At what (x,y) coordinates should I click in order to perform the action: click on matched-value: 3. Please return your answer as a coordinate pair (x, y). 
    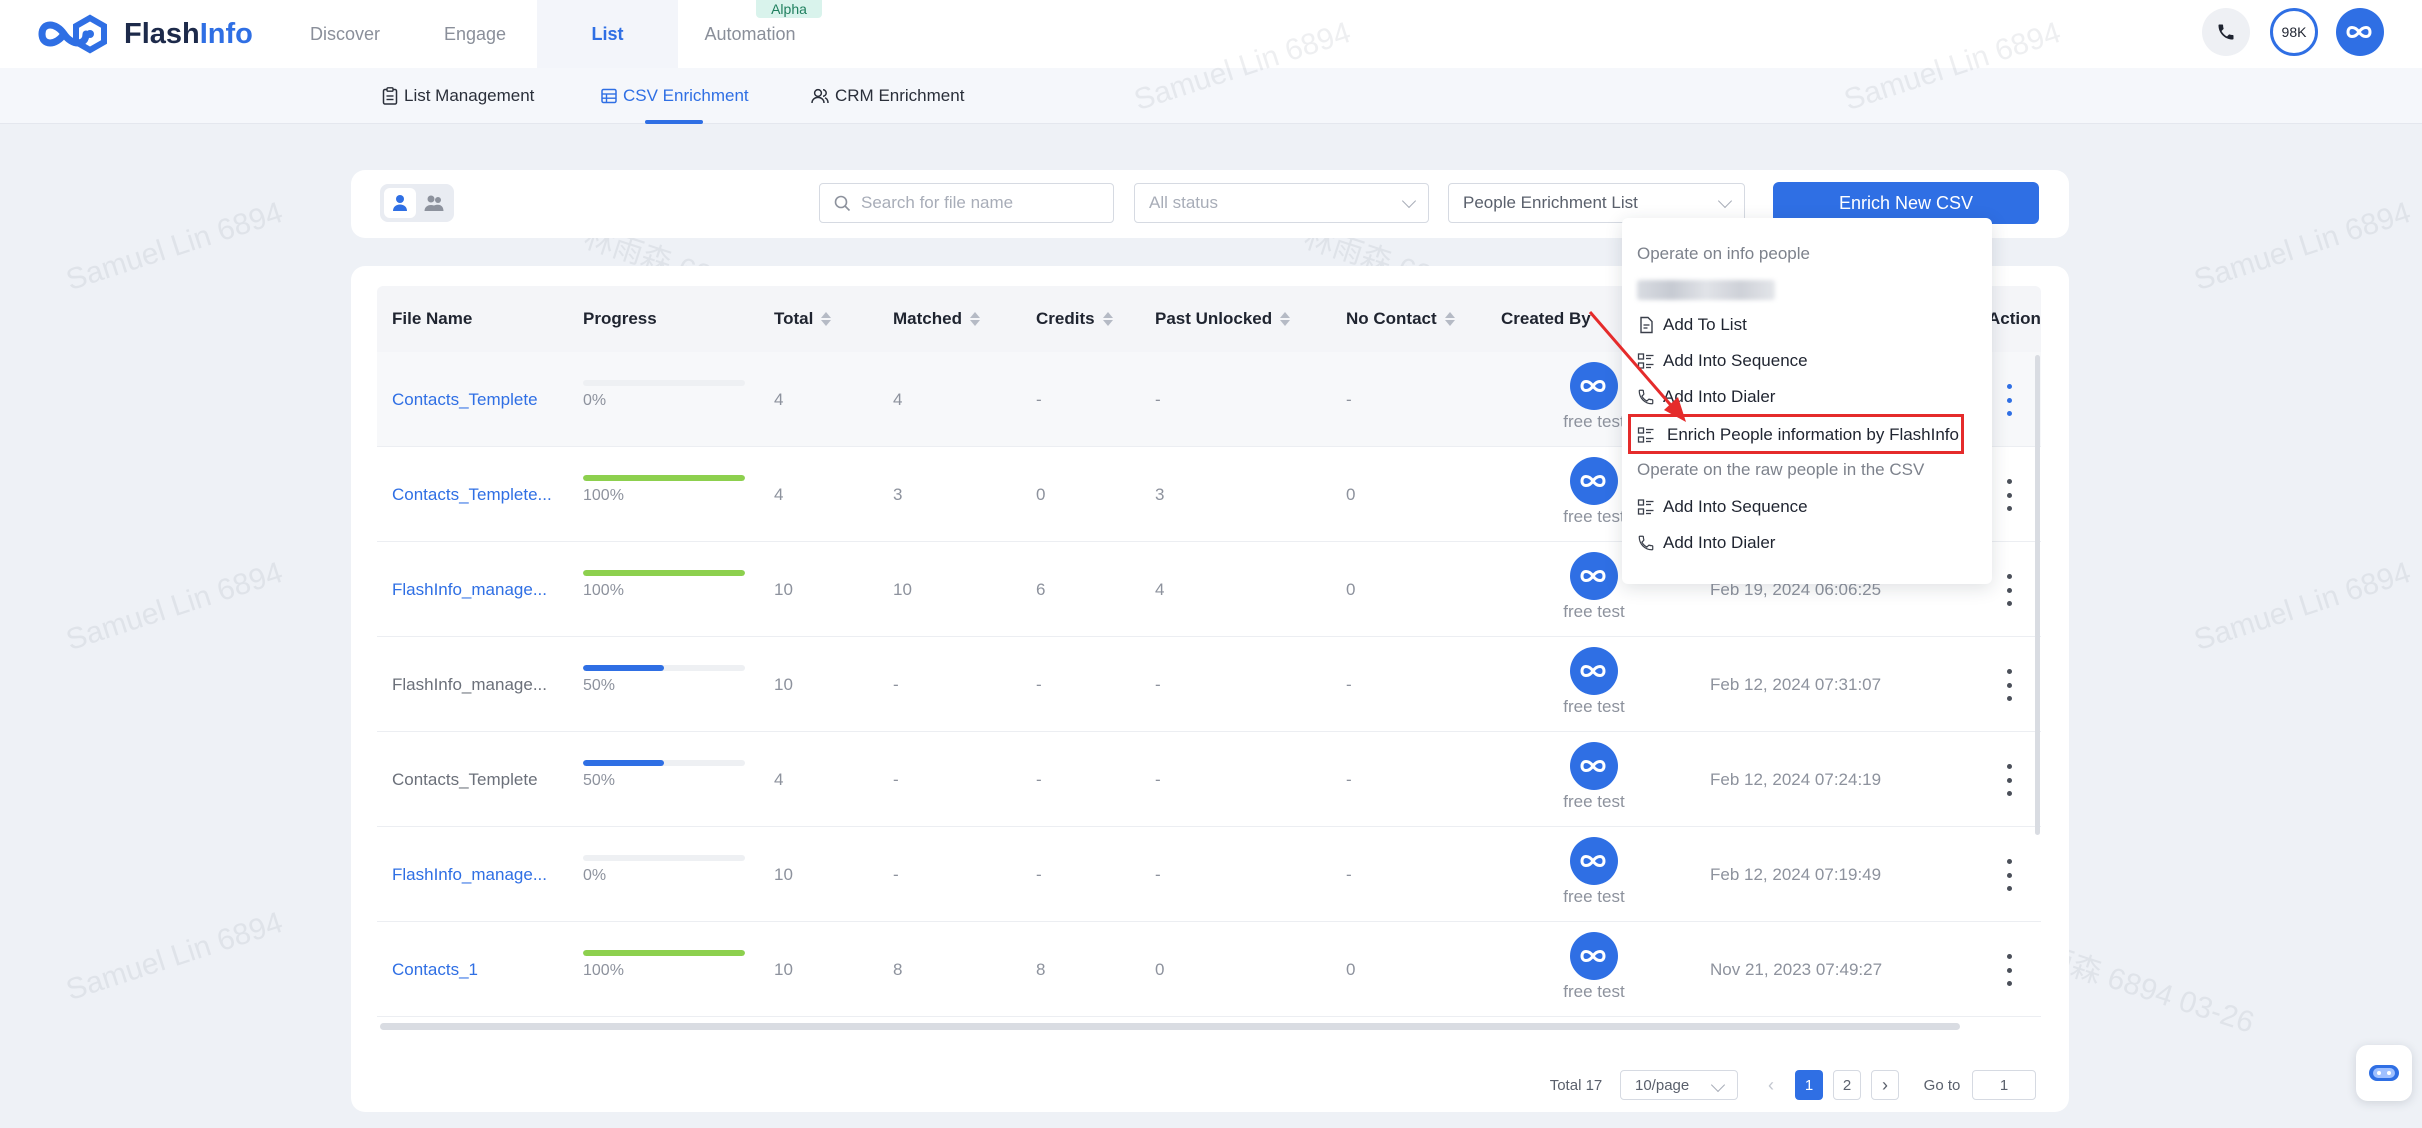
    Looking at the image, I should click on (898, 494).